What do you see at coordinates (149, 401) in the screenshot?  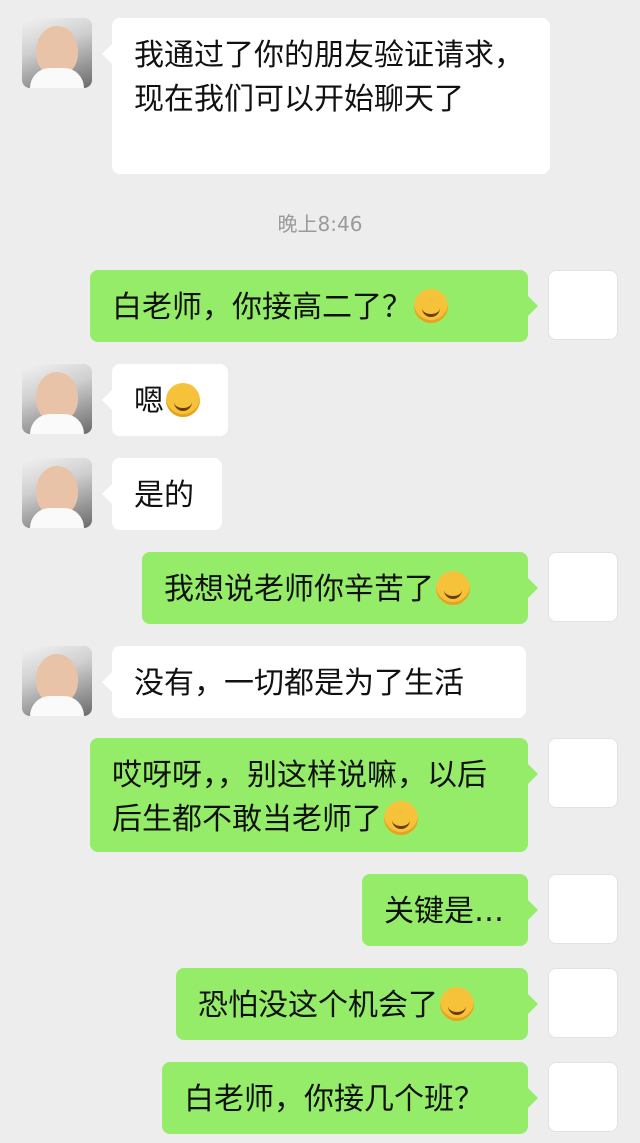 I see `message-text: 嗯` at bounding box center [149, 401].